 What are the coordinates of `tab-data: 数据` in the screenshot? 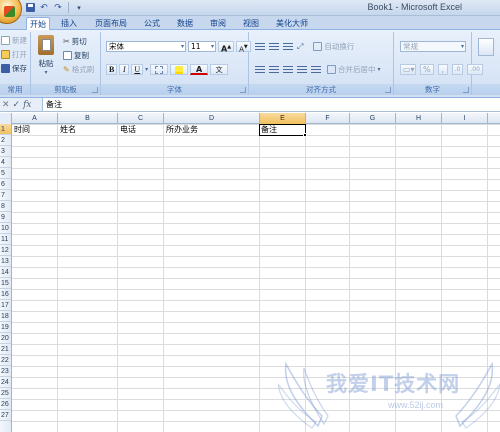 It's located at (185, 23).